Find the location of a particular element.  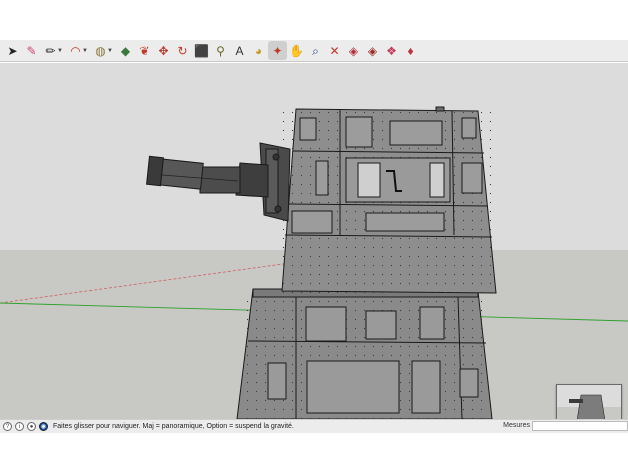

push-pull-tool-button: ◆ is located at coordinates (125, 50).